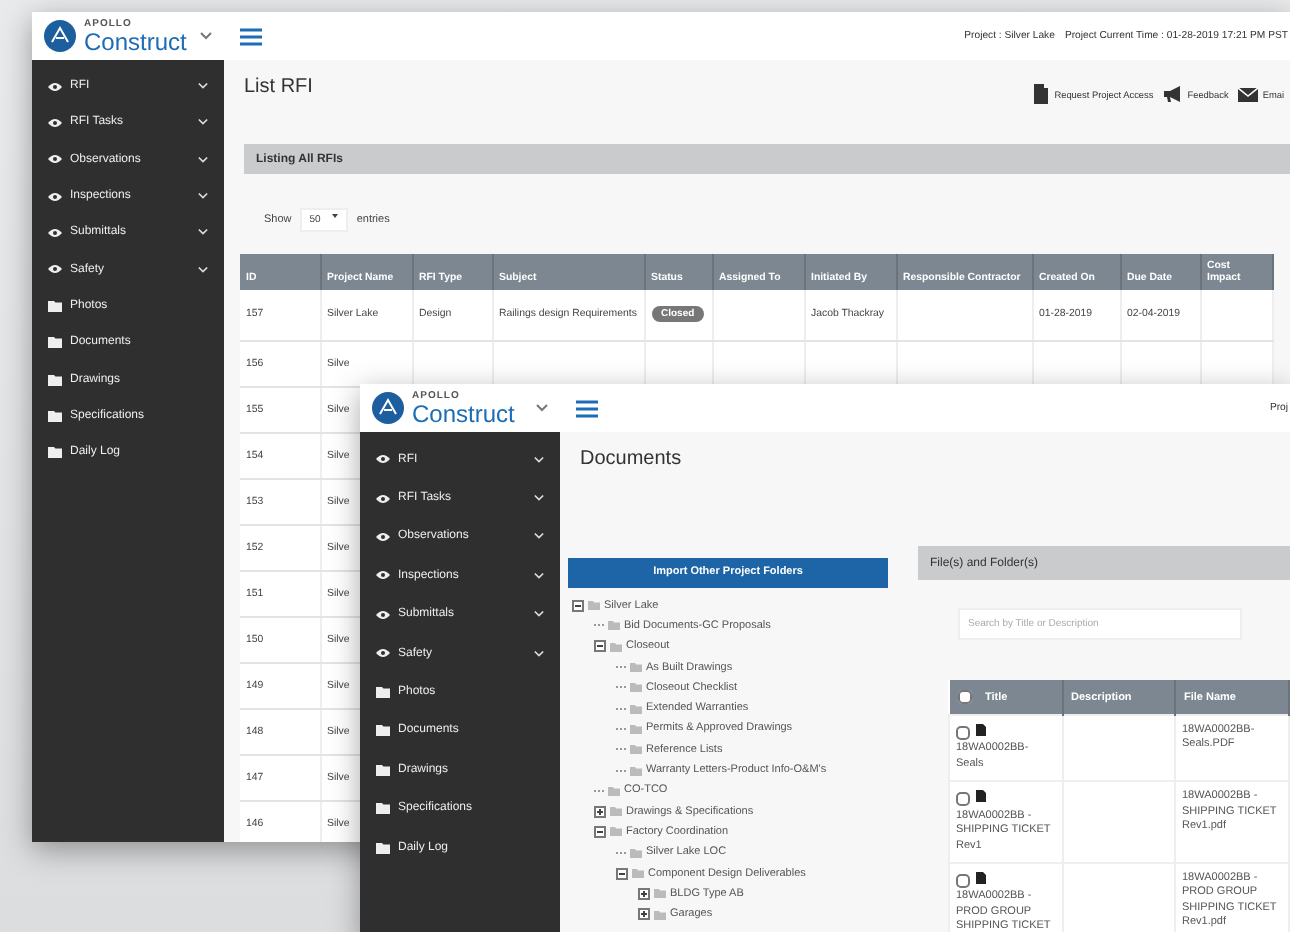 The height and width of the screenshot is (932, 1290). What do you see at coordinates (278, 87) in the screenshot?
I see `page-title: List RFI` at bounding box center [278, 87].